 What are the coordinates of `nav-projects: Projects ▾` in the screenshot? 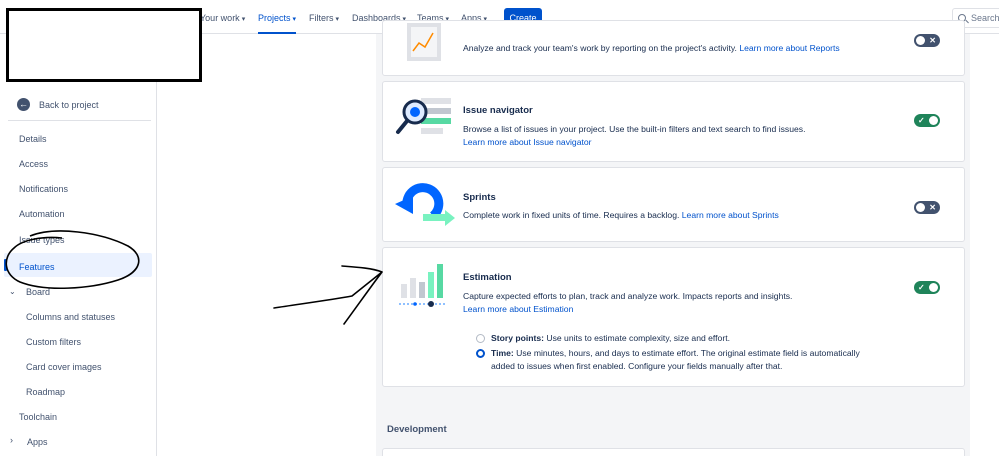 It's located at (277, 17).